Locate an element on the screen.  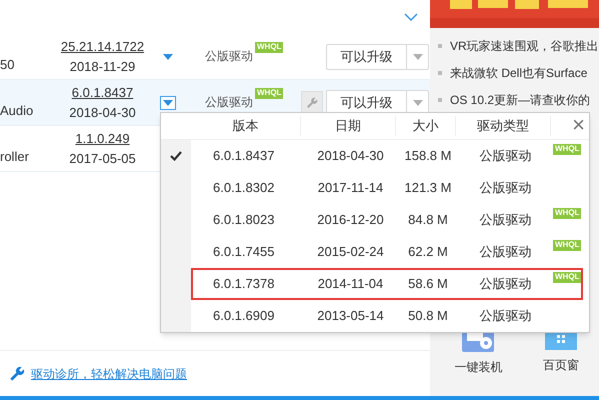
option-size: 158.8 M is located at coordinates (428, 156).